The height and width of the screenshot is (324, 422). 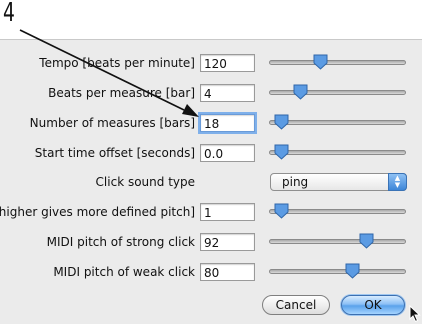 I want to click on weak-click-pitch-label: MIDI pitch of weak click, so click(x=124, y=272).